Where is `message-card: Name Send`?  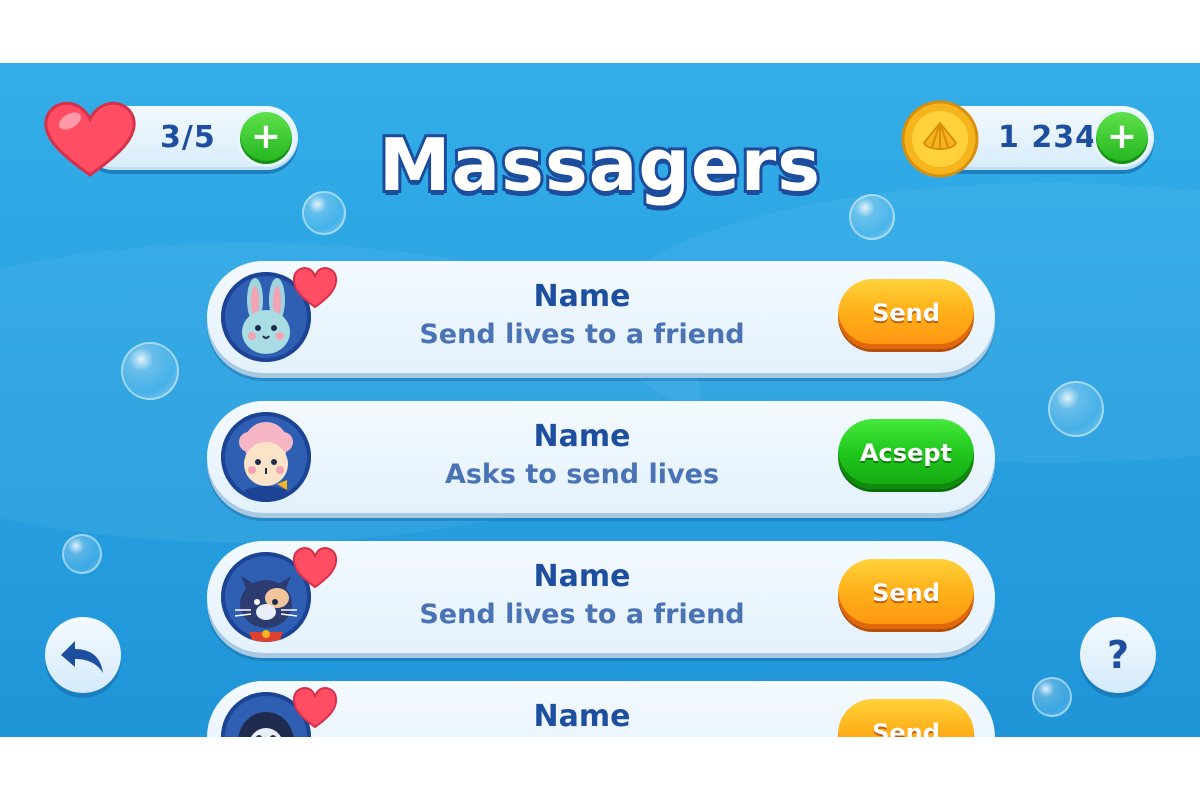 message-card: Name Send is located at coordinates (601, 709).